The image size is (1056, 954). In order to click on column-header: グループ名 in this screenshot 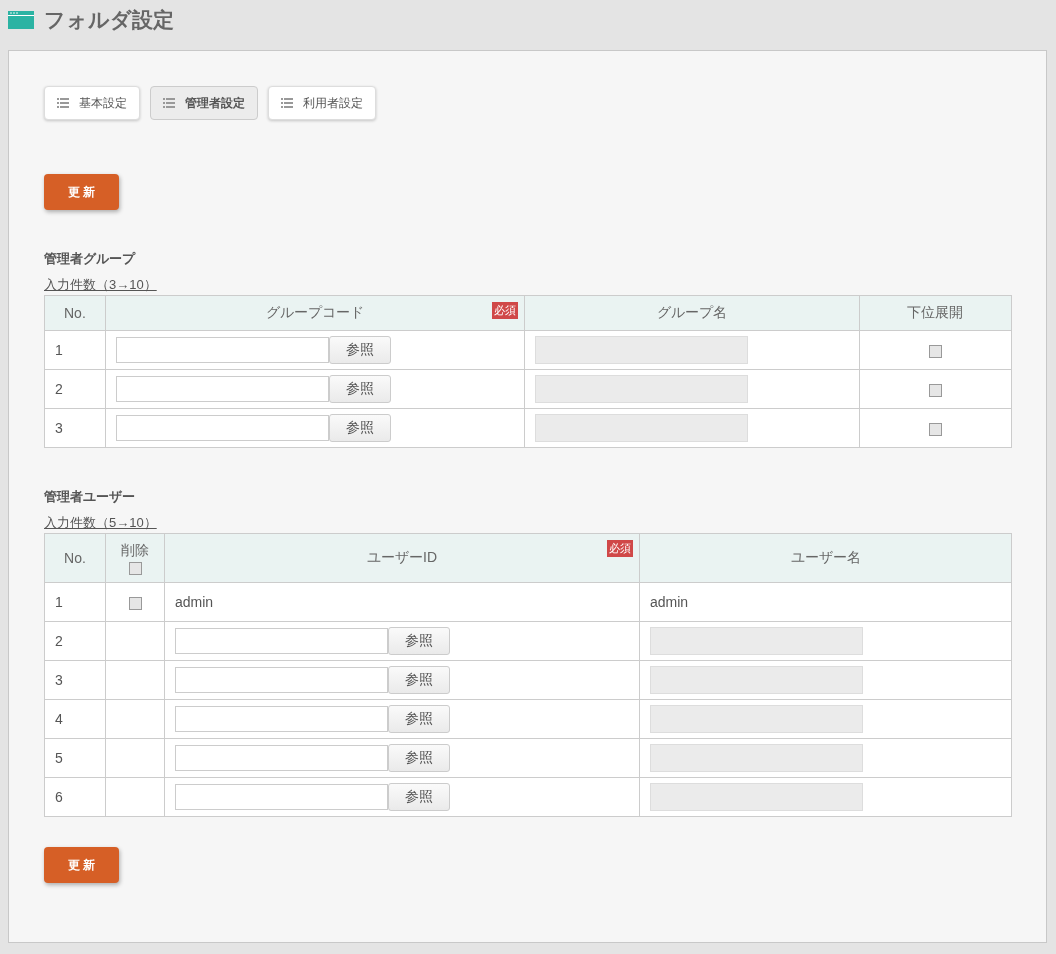, I will do `click(692, 312)`.